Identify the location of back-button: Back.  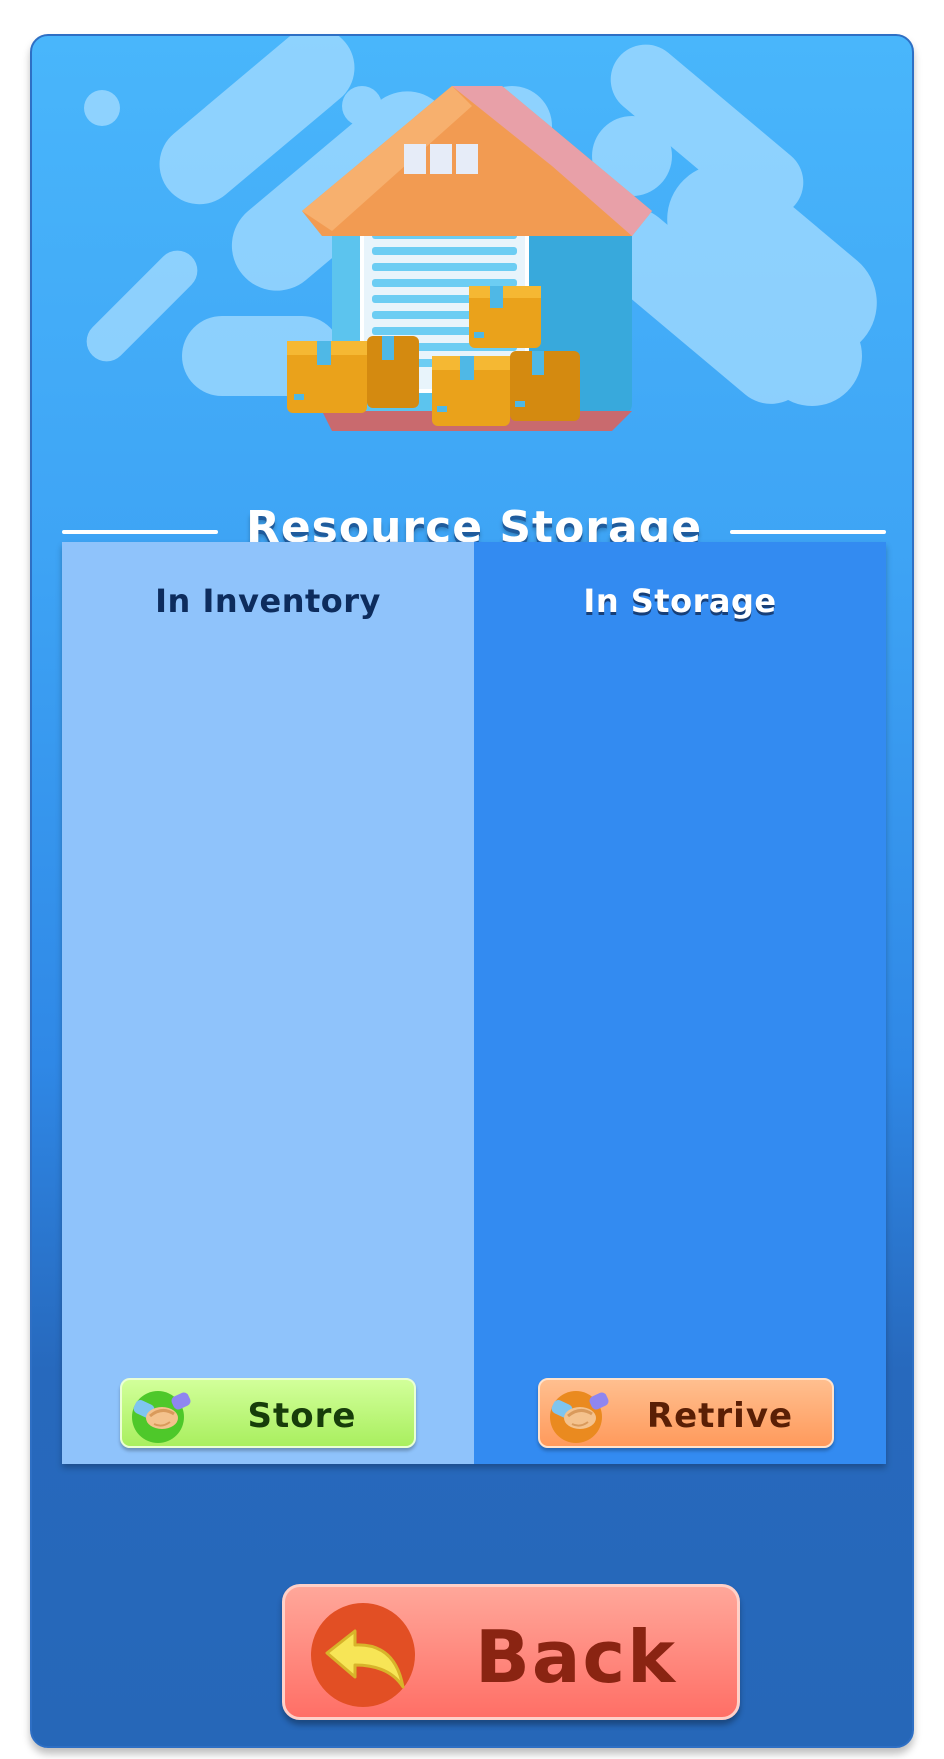
(511, 1652).